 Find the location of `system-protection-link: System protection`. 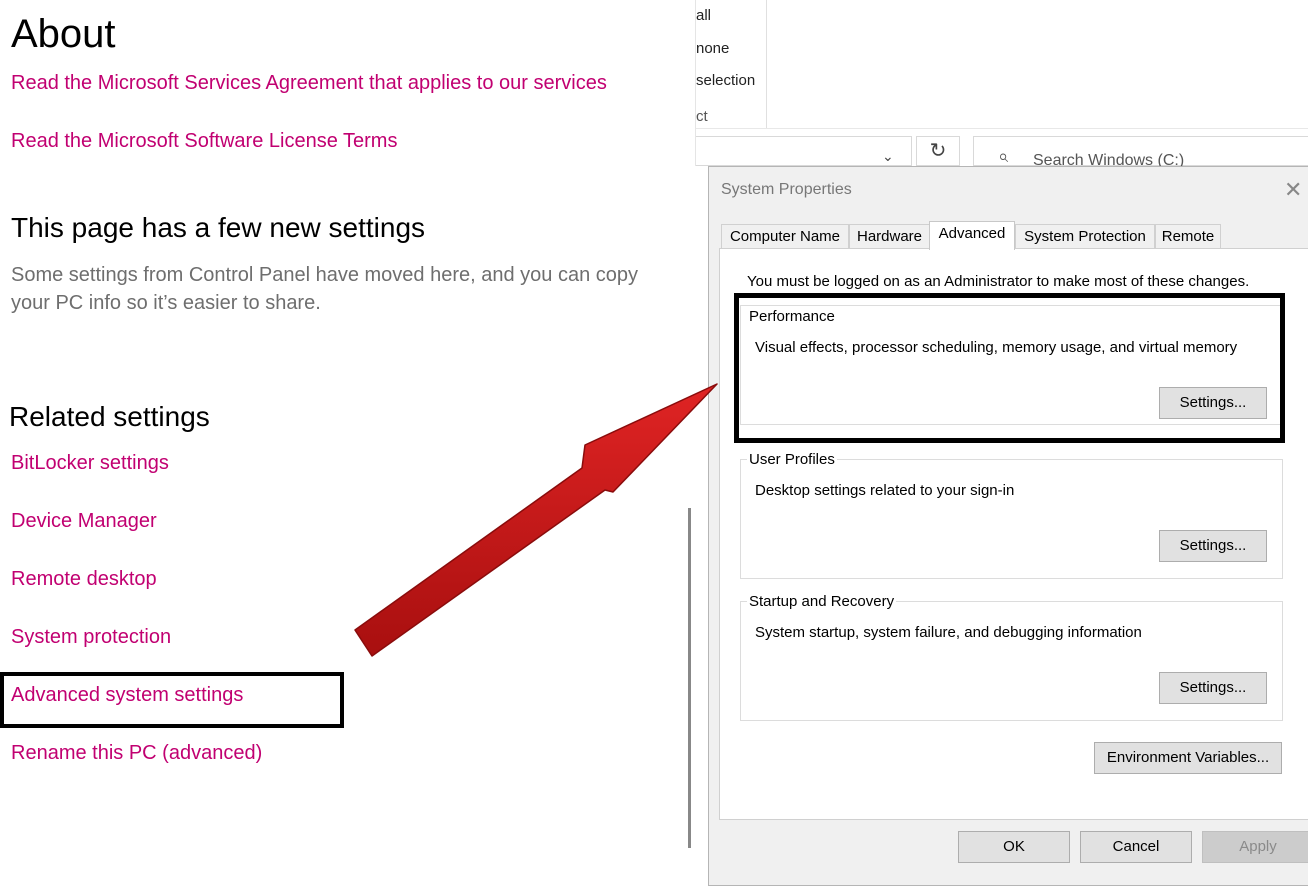

system-protection-link: System protection is located at coordinates (91, 637).